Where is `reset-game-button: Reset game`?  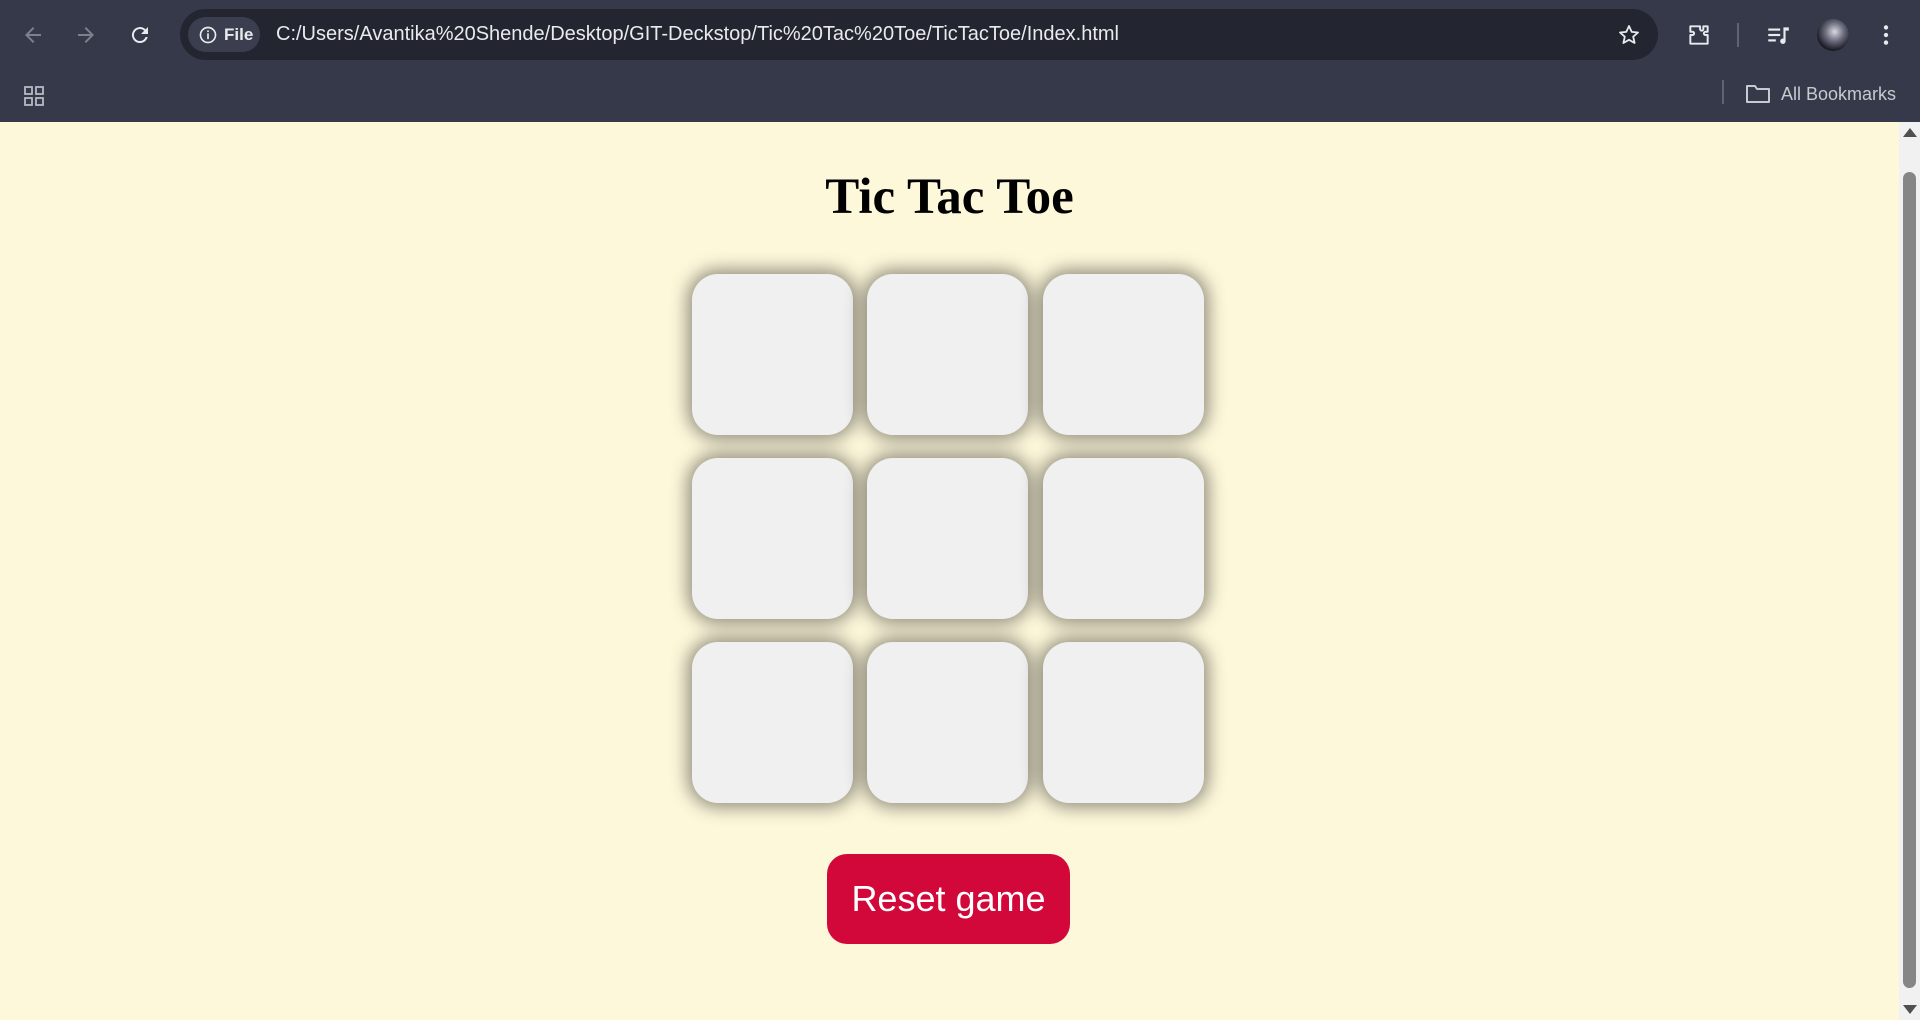
reset-game-button: Reset game is located at coordinates (948, 899).